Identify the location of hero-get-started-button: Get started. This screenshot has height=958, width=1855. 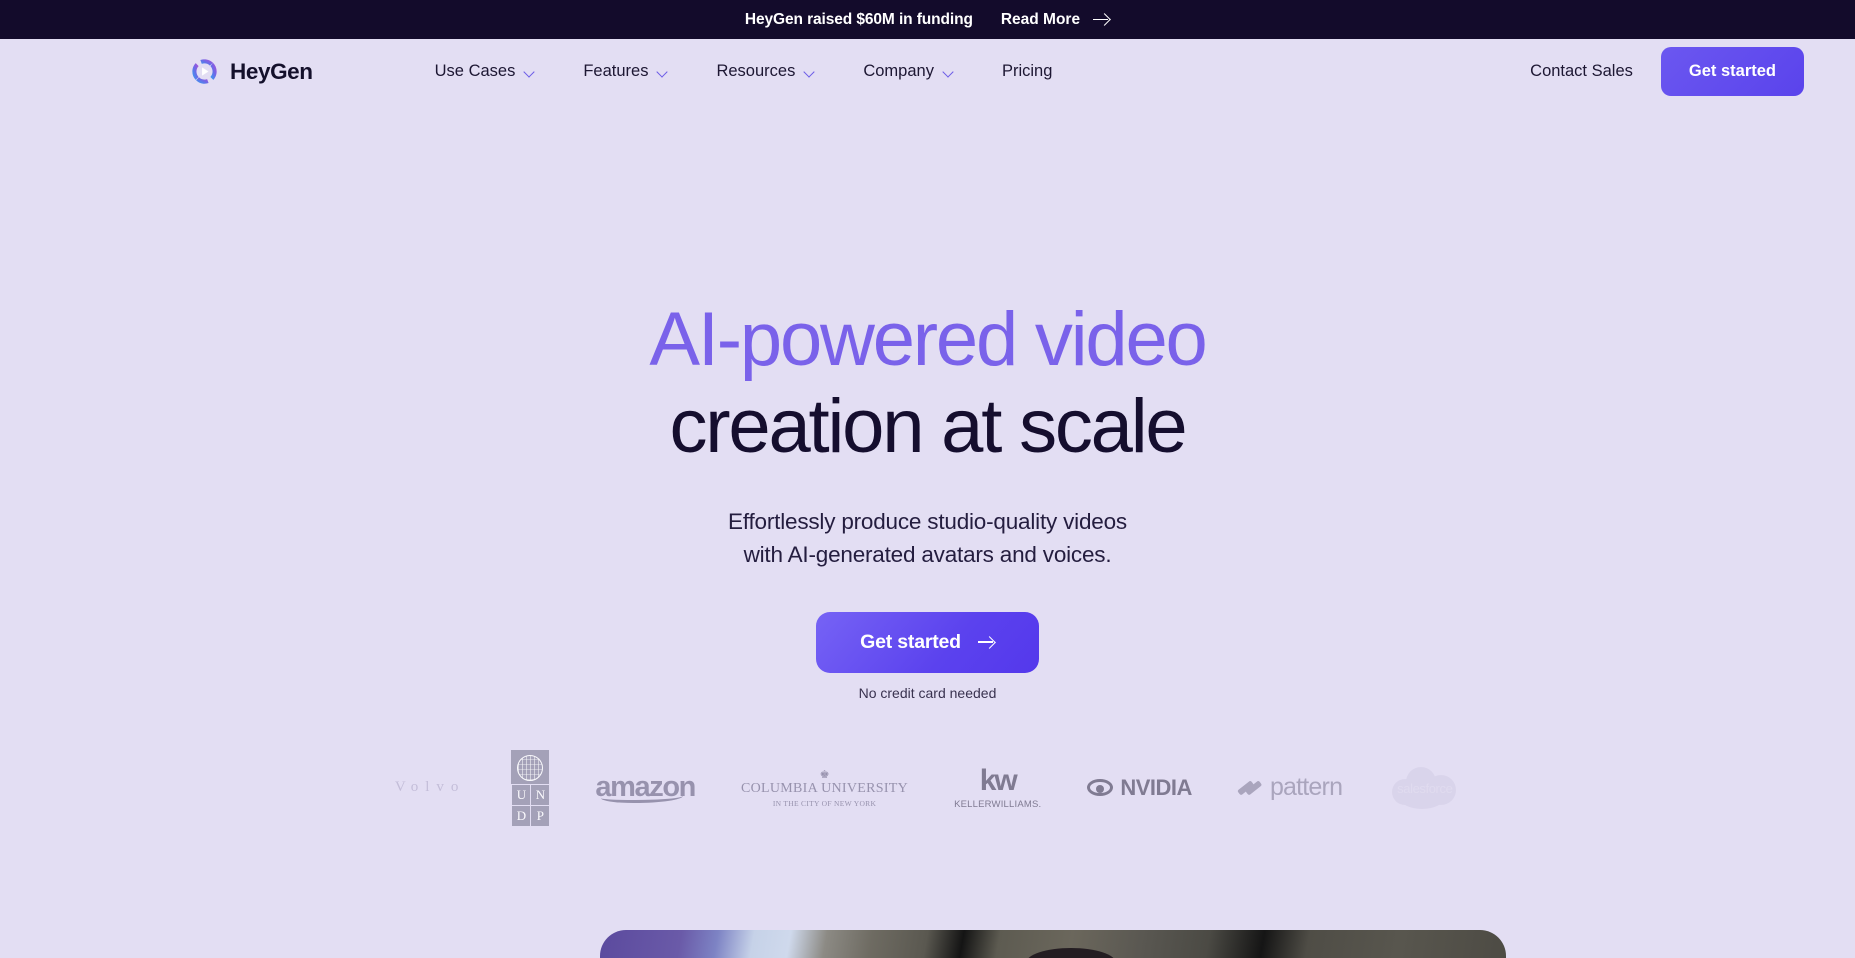
(927, 642).